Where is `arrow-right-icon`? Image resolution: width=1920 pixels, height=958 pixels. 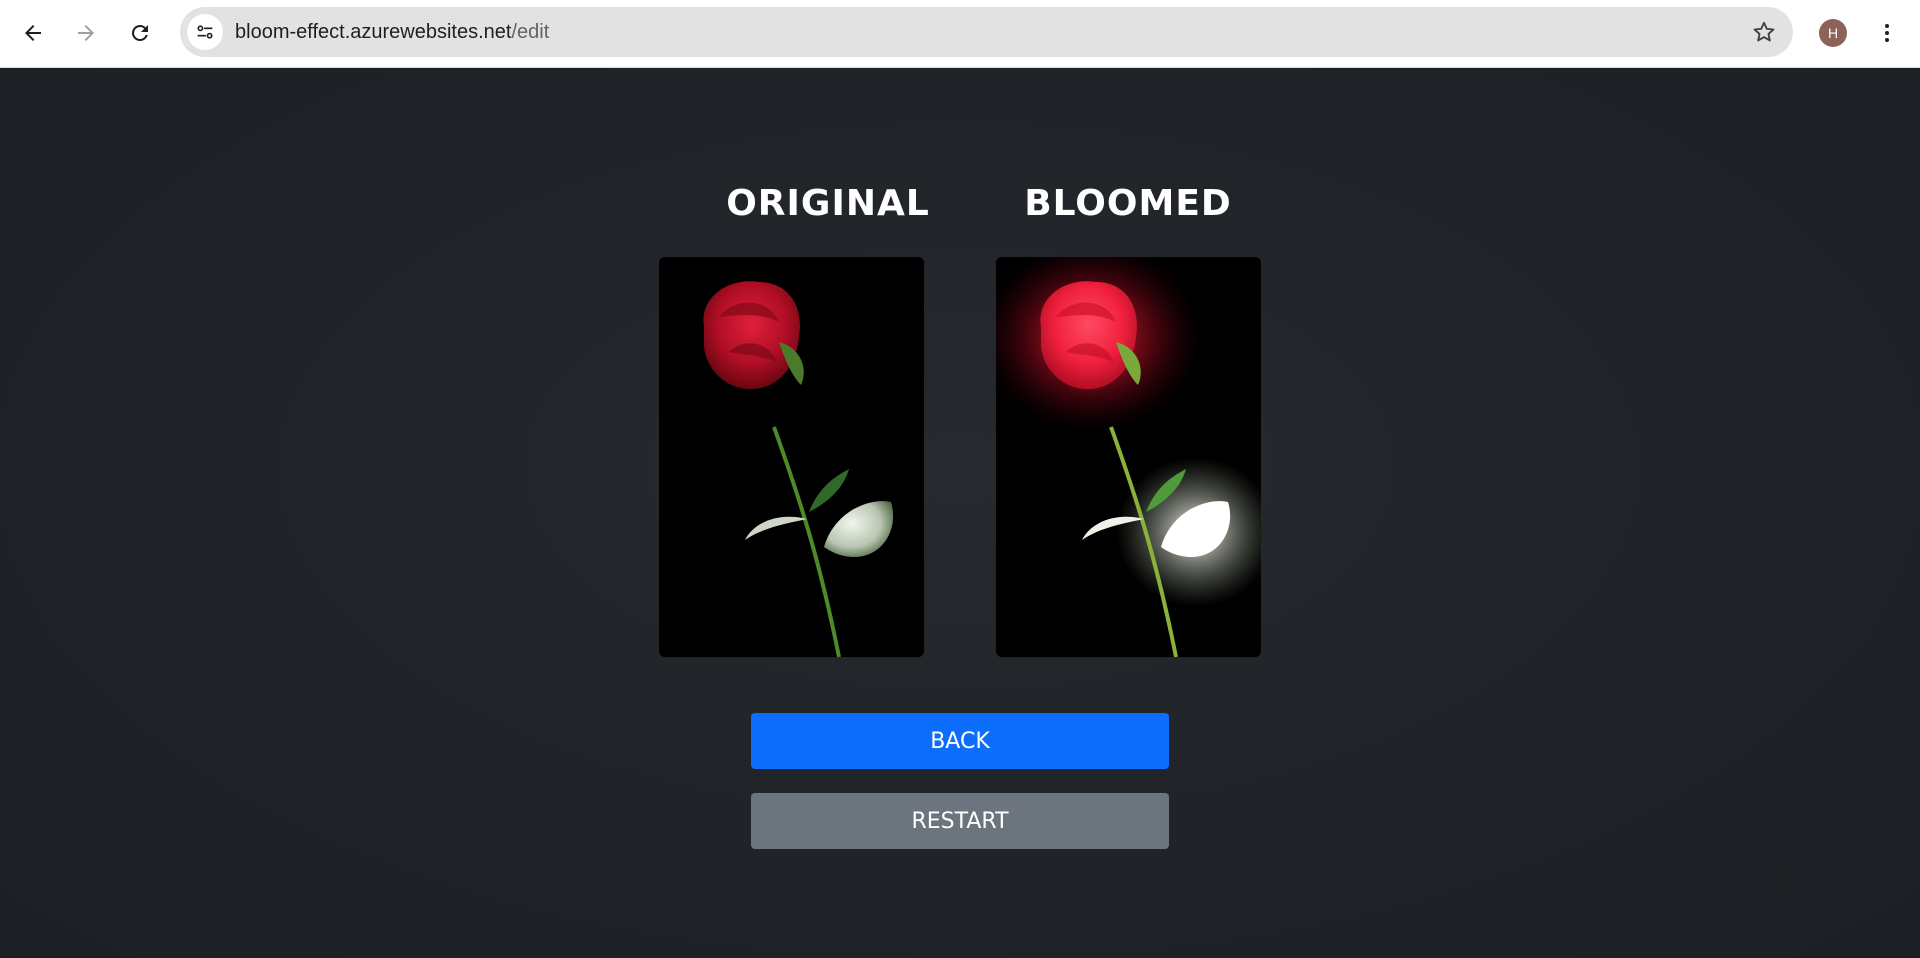 arrow-right-icon is located at coordinates (86, 33).